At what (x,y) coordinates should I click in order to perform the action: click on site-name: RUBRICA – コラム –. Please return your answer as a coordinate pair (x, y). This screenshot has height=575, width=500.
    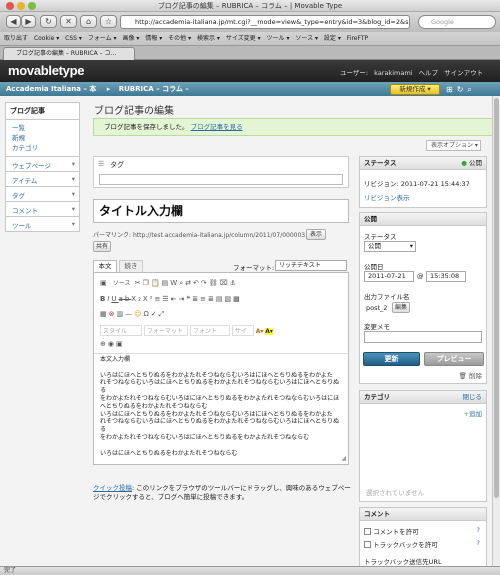
    Looking at the image, I should click on (154, 89).